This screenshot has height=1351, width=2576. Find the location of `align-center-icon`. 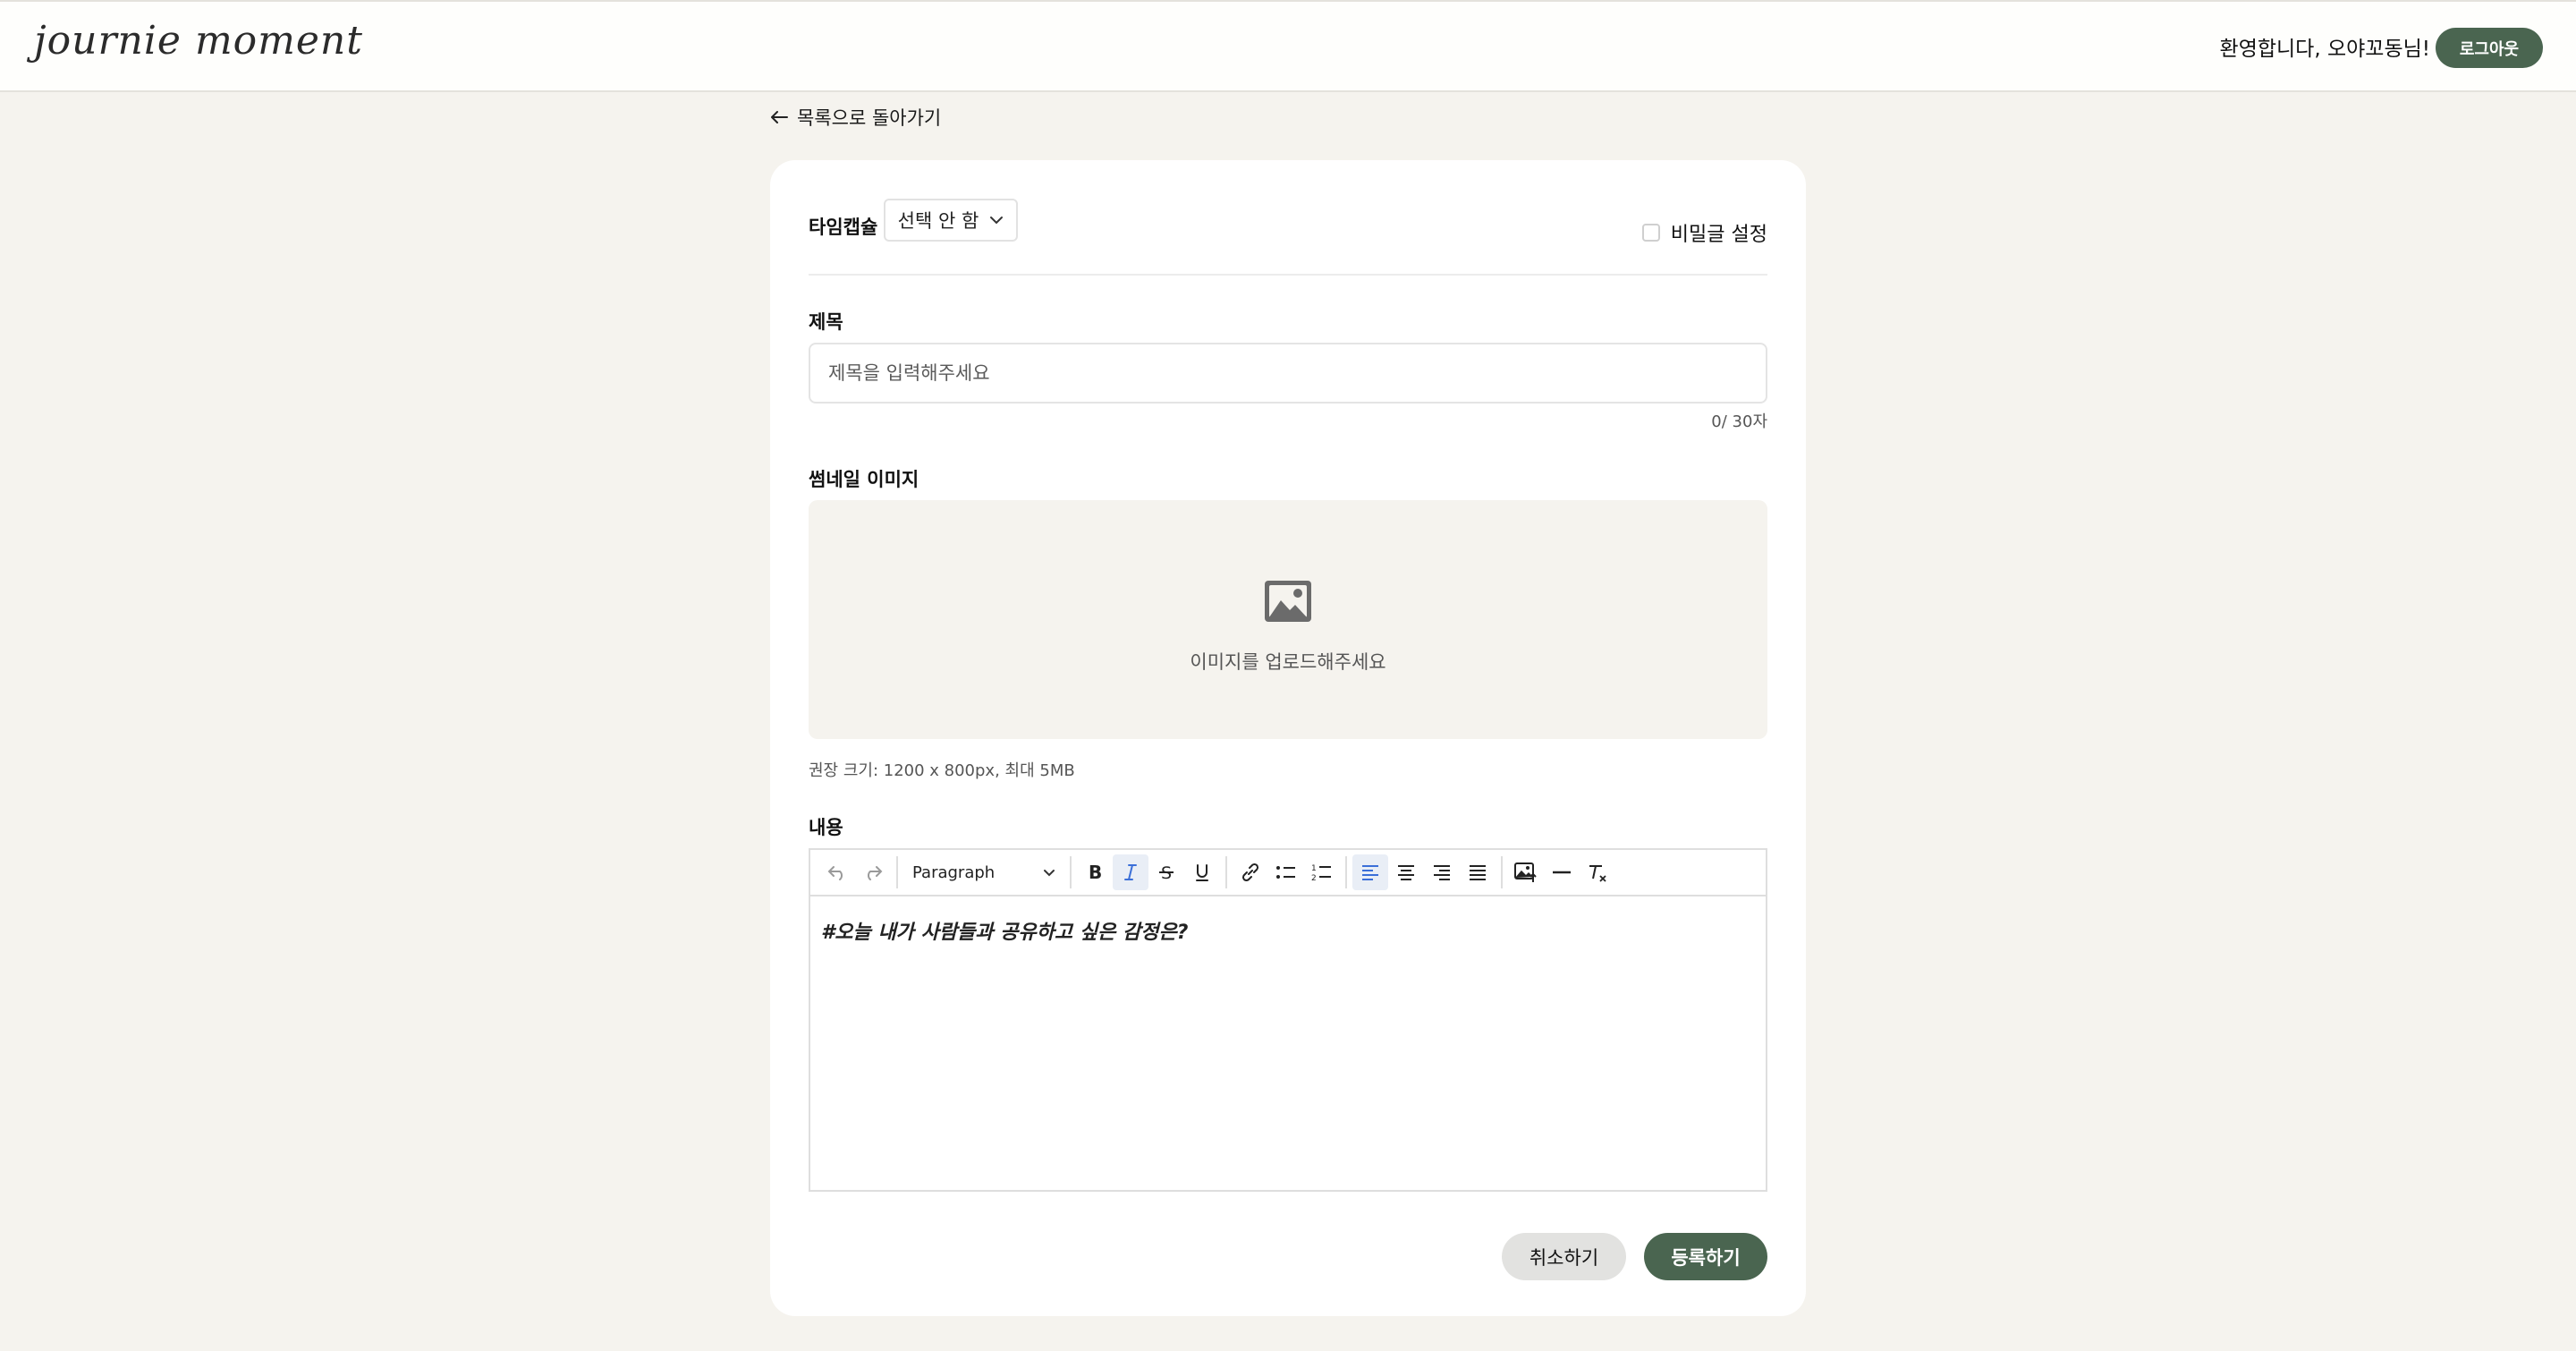

align-center-icon is located at coordinates (1406, 872).